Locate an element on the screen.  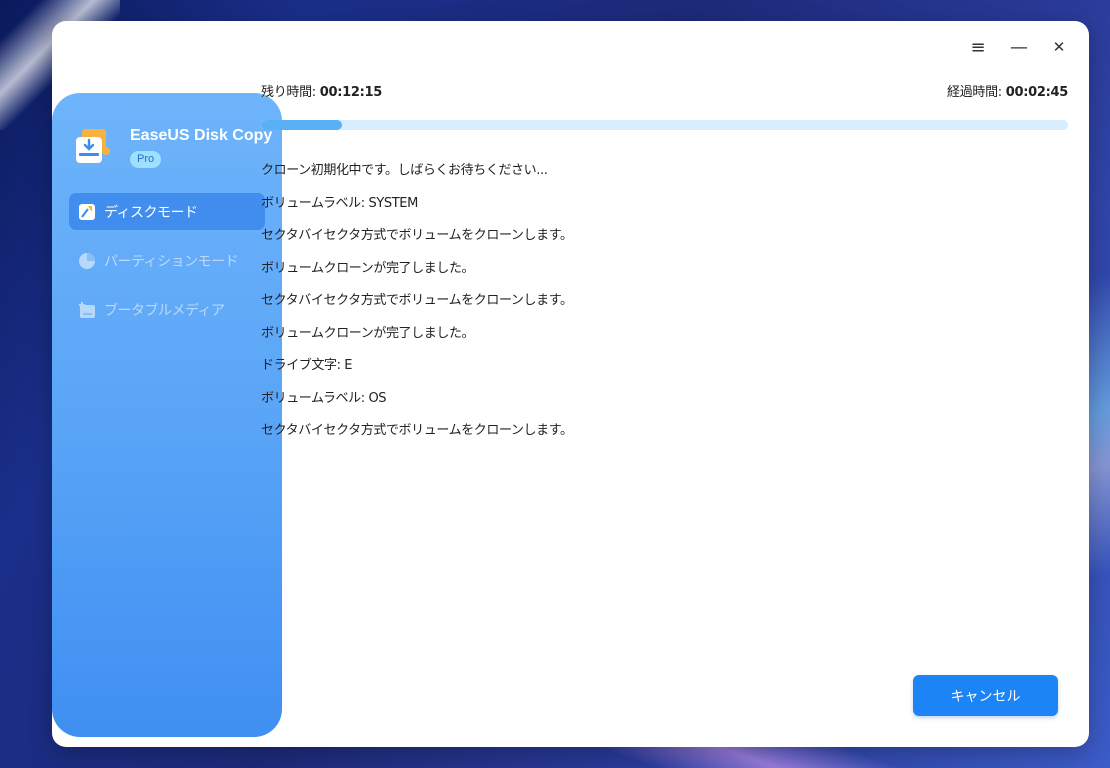
elapsed-time: 経過時間: 00:02:45 is located at coordinates (1007, 90).